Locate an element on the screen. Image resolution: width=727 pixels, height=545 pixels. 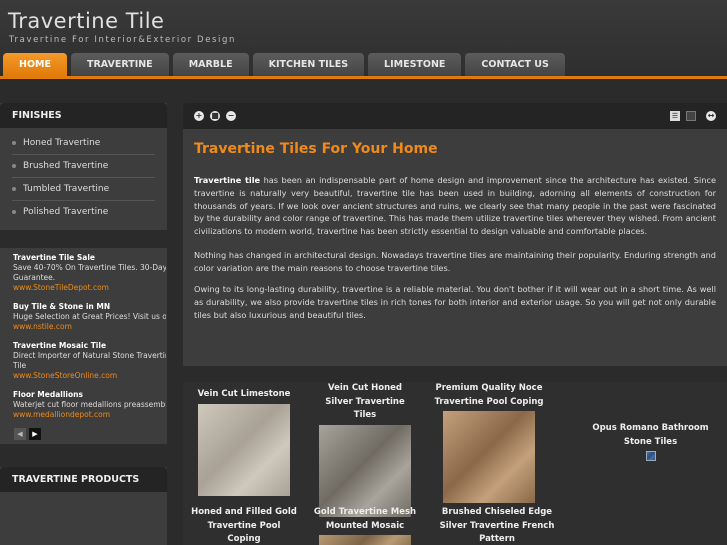
page-title: Travertine Tiles For Your Home is located at coordinates (316, 149).